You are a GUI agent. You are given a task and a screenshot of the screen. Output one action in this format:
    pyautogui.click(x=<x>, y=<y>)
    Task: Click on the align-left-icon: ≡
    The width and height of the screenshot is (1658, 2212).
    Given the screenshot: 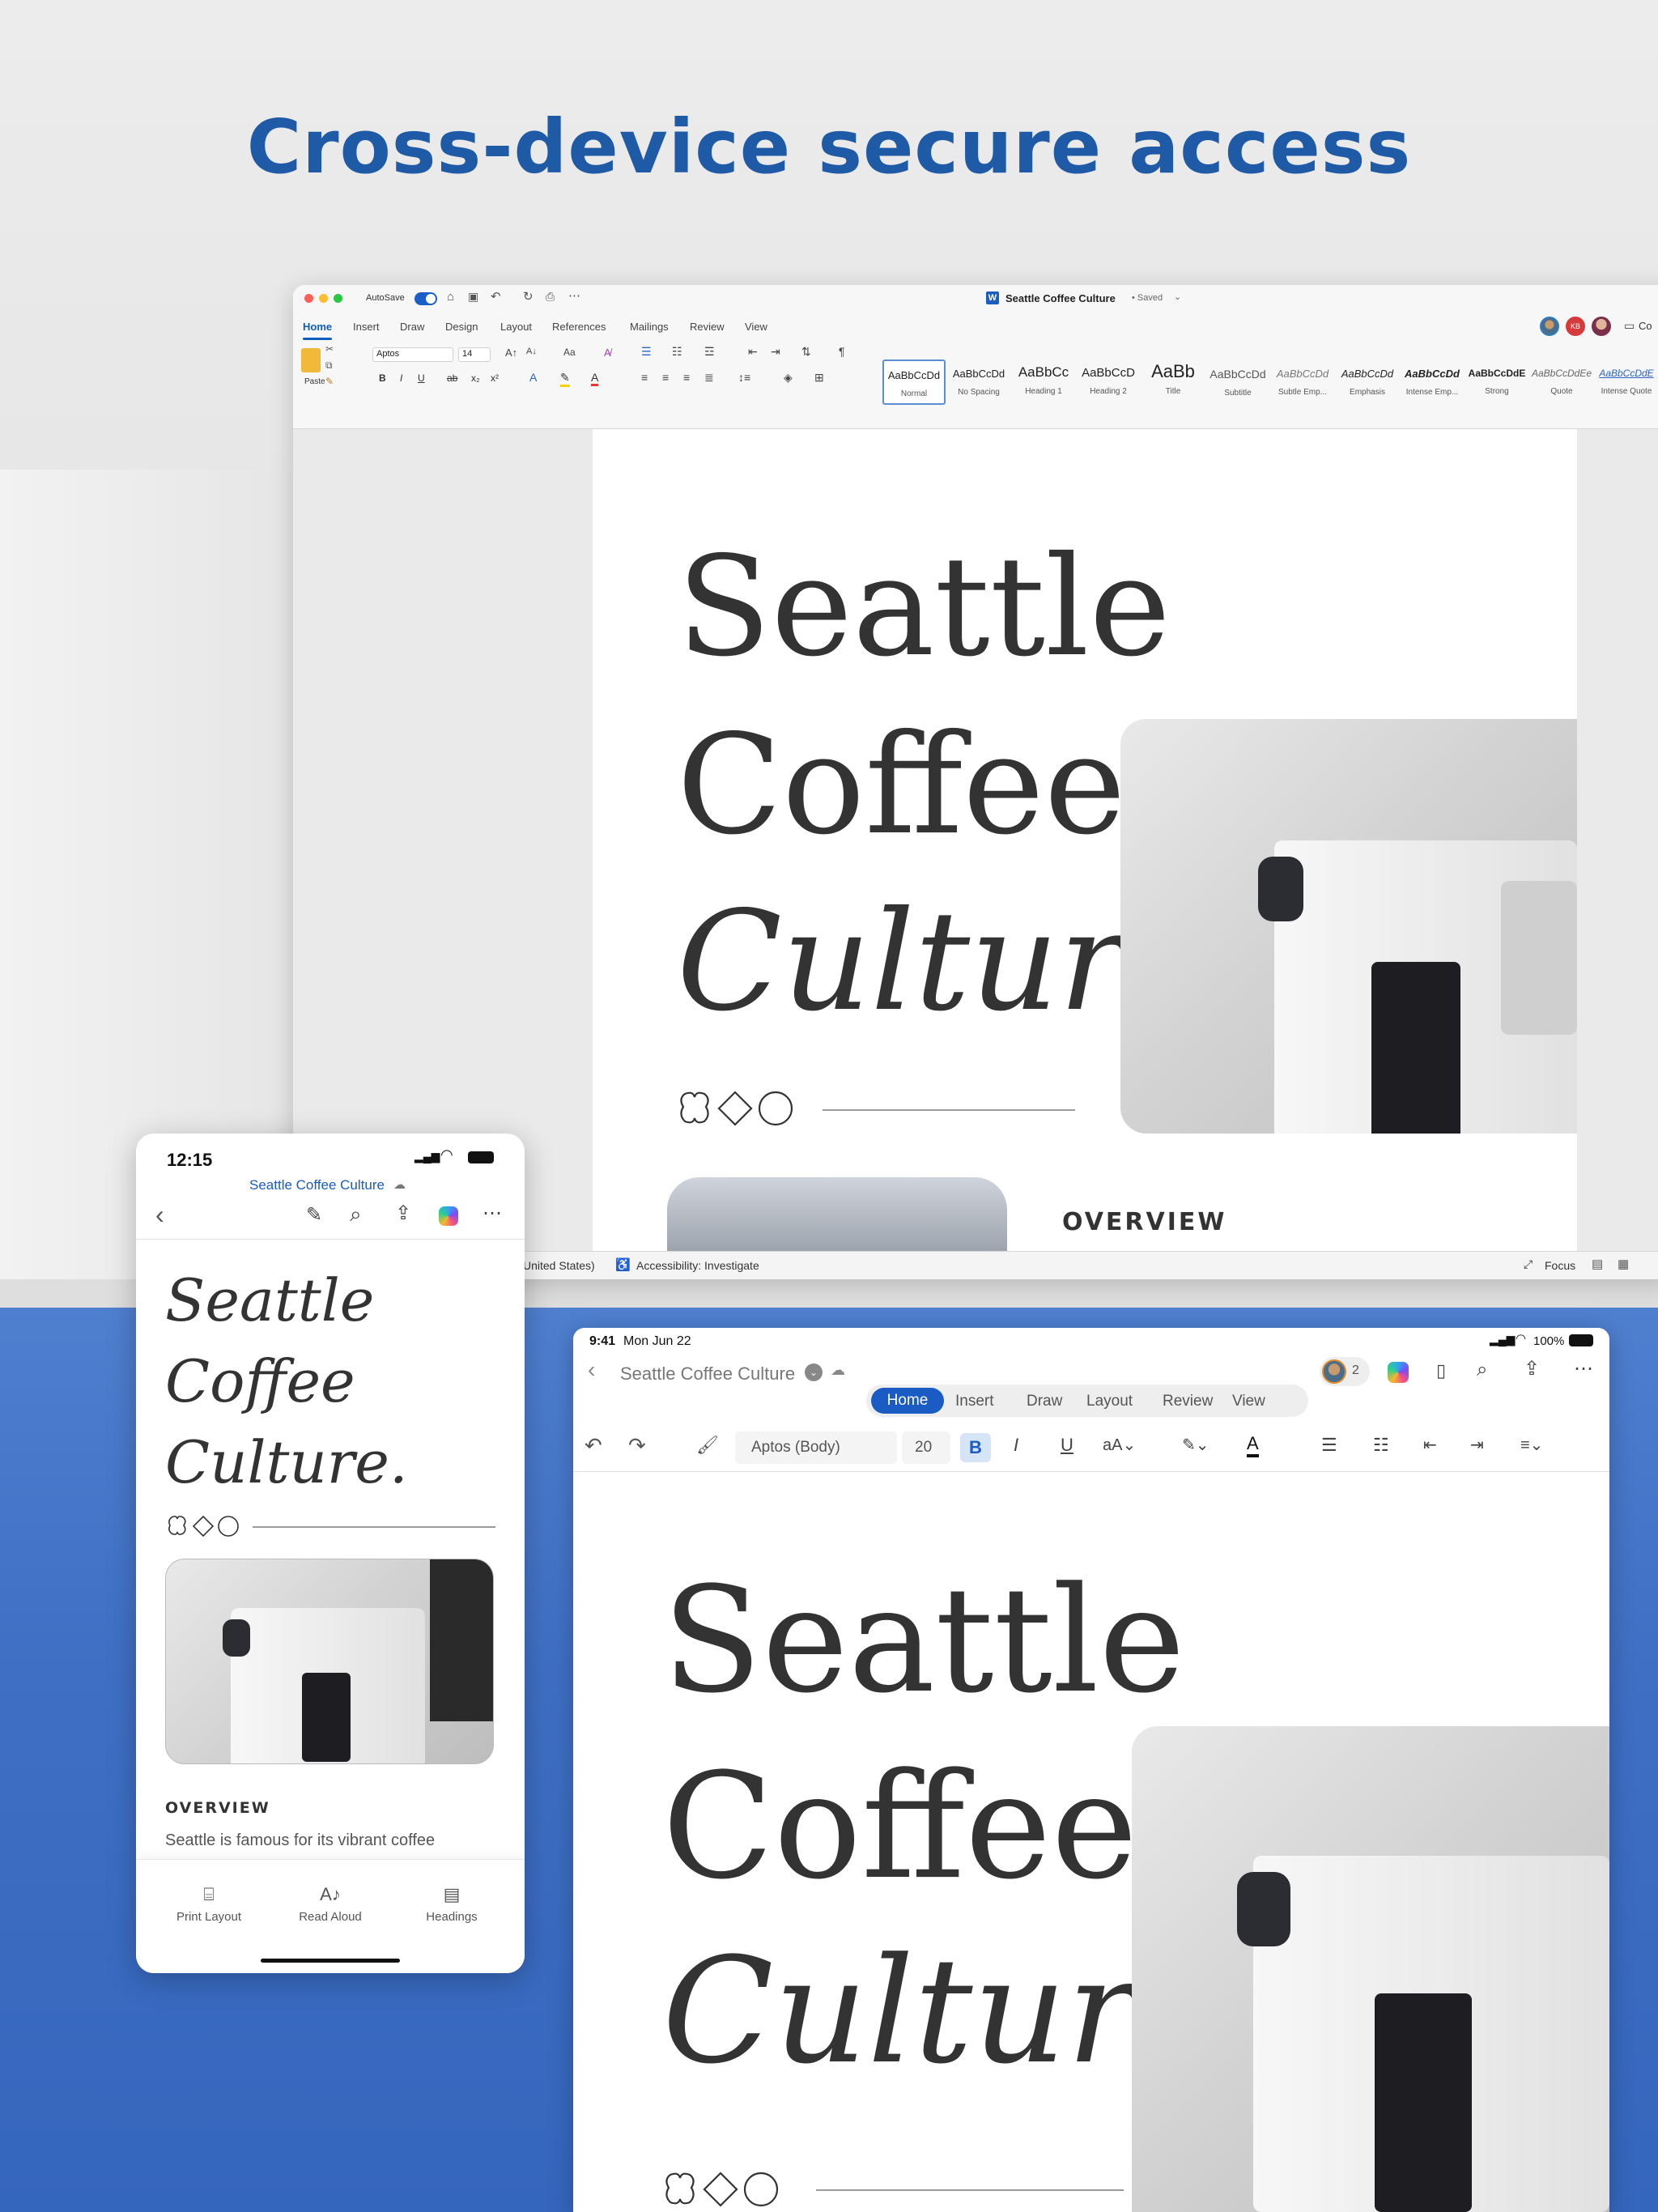 What is the action you would take?
    pyautogui.click(x=644, y=378)
    